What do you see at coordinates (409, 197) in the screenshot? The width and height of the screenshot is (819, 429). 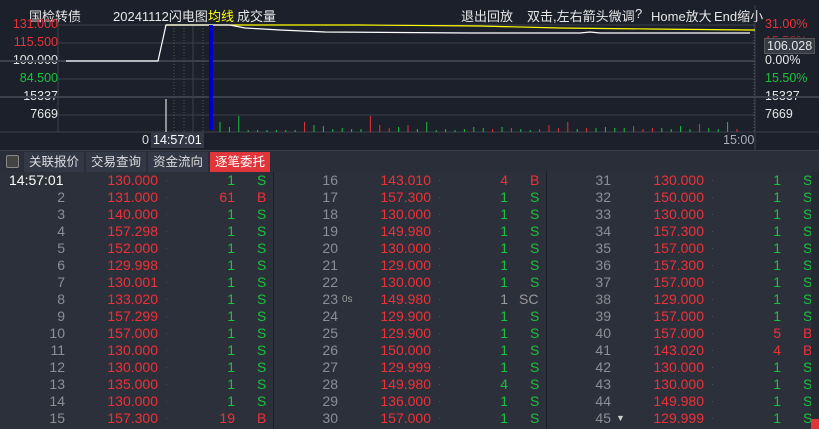 I see `table-row: 17 157.300 · 1 S` at bounding box center [409, 197].